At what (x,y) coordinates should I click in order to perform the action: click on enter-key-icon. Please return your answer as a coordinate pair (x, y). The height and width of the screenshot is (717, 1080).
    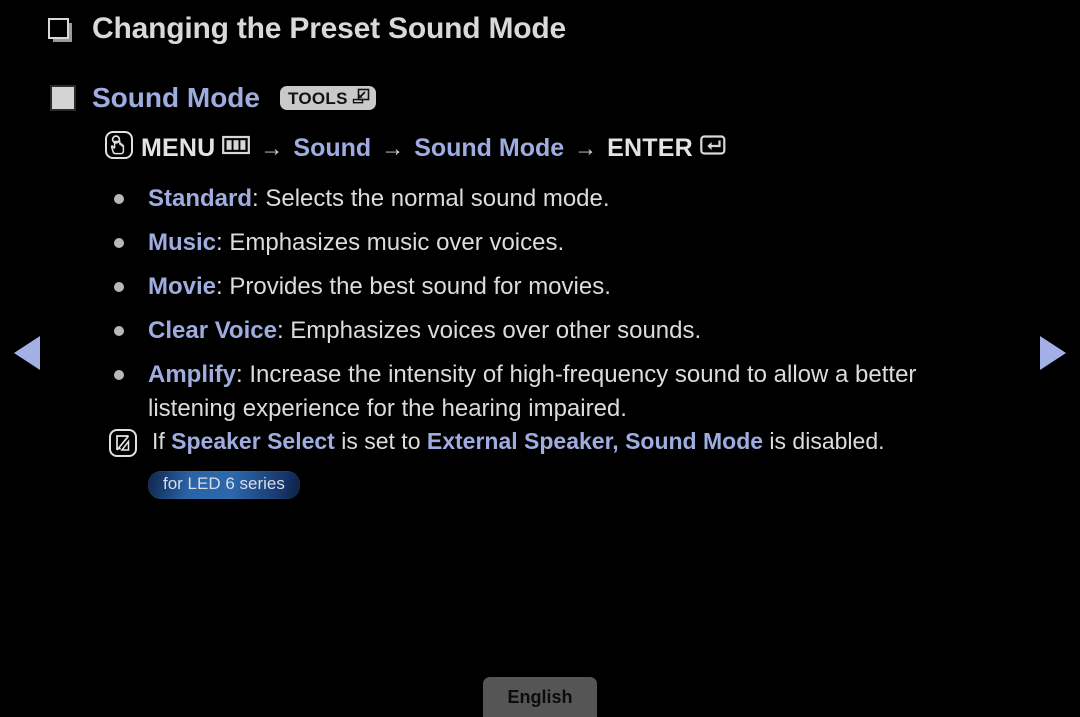
    Looking at the image, I should click on (715, 148).